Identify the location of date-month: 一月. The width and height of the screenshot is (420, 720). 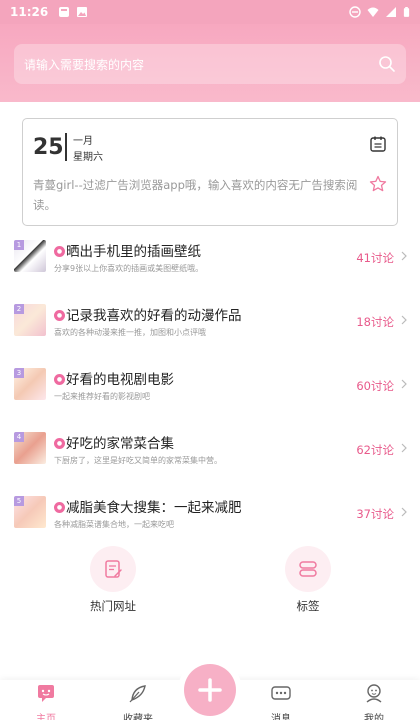
(83, 141).